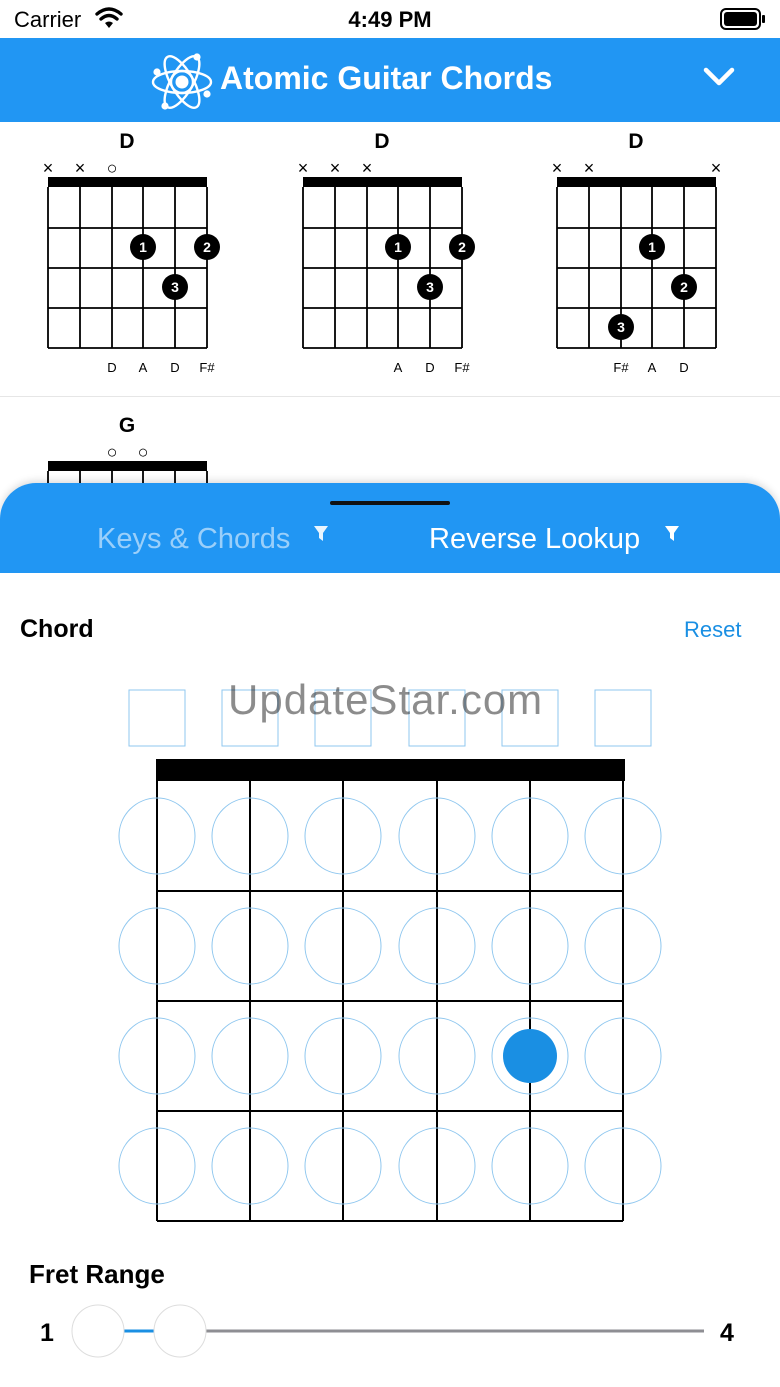 Image resolution: width=780 pixels, height=1387 pixels. What do you see at coordinates (712, 630) in the screenshot?
I see `reset-button: Reset` at bounding box center [712, 630].